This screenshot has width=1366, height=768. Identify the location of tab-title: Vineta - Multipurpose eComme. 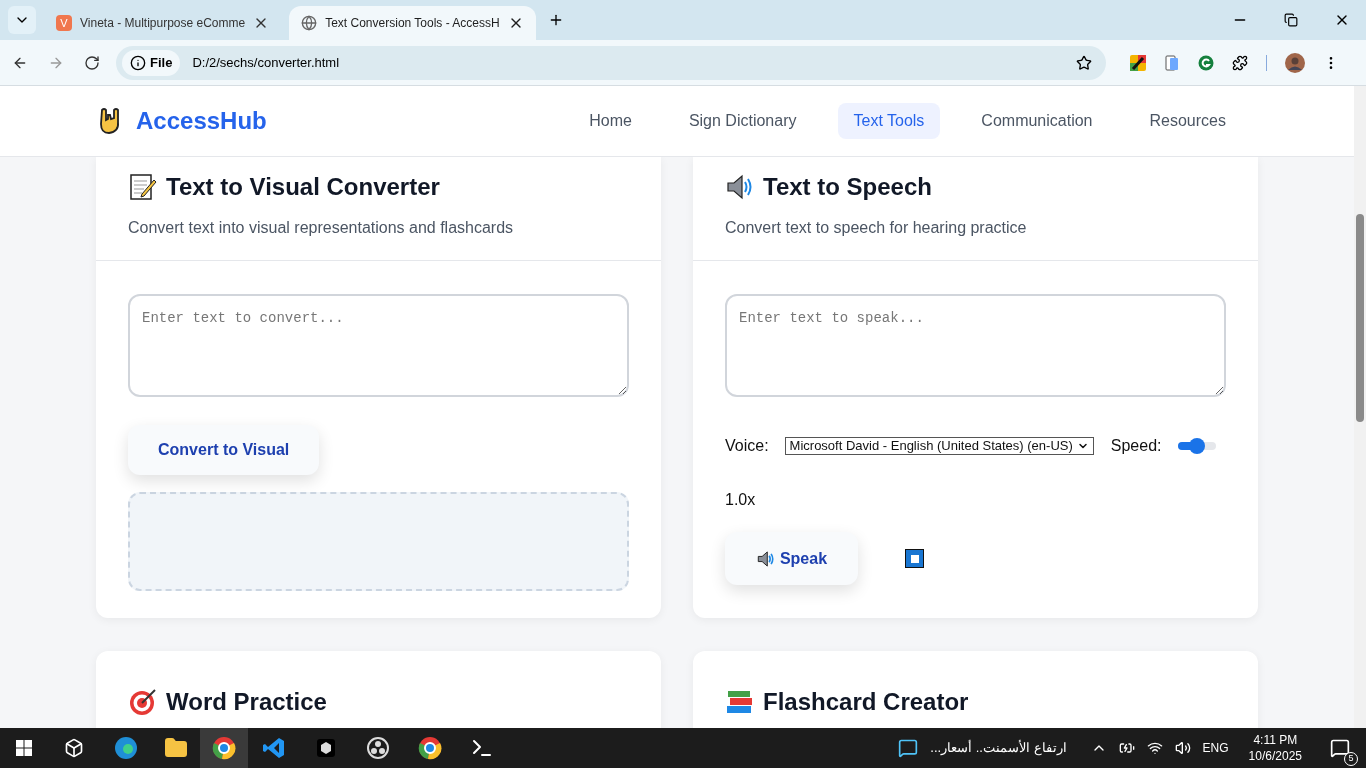
(163, 23).